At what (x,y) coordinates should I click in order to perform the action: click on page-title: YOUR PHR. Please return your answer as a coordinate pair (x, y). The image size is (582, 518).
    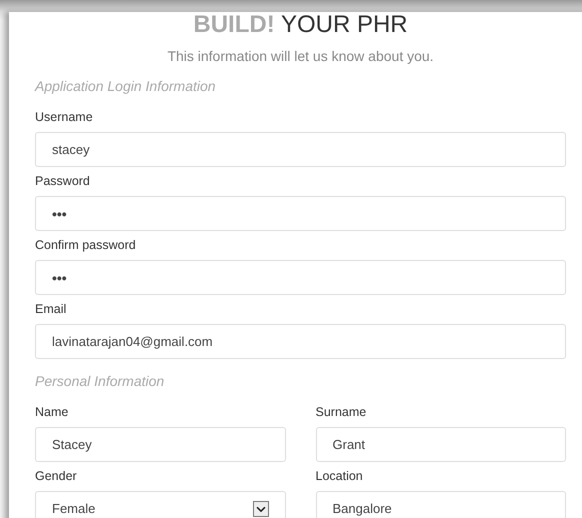
    Looking at the image, I should click on (344, 24).